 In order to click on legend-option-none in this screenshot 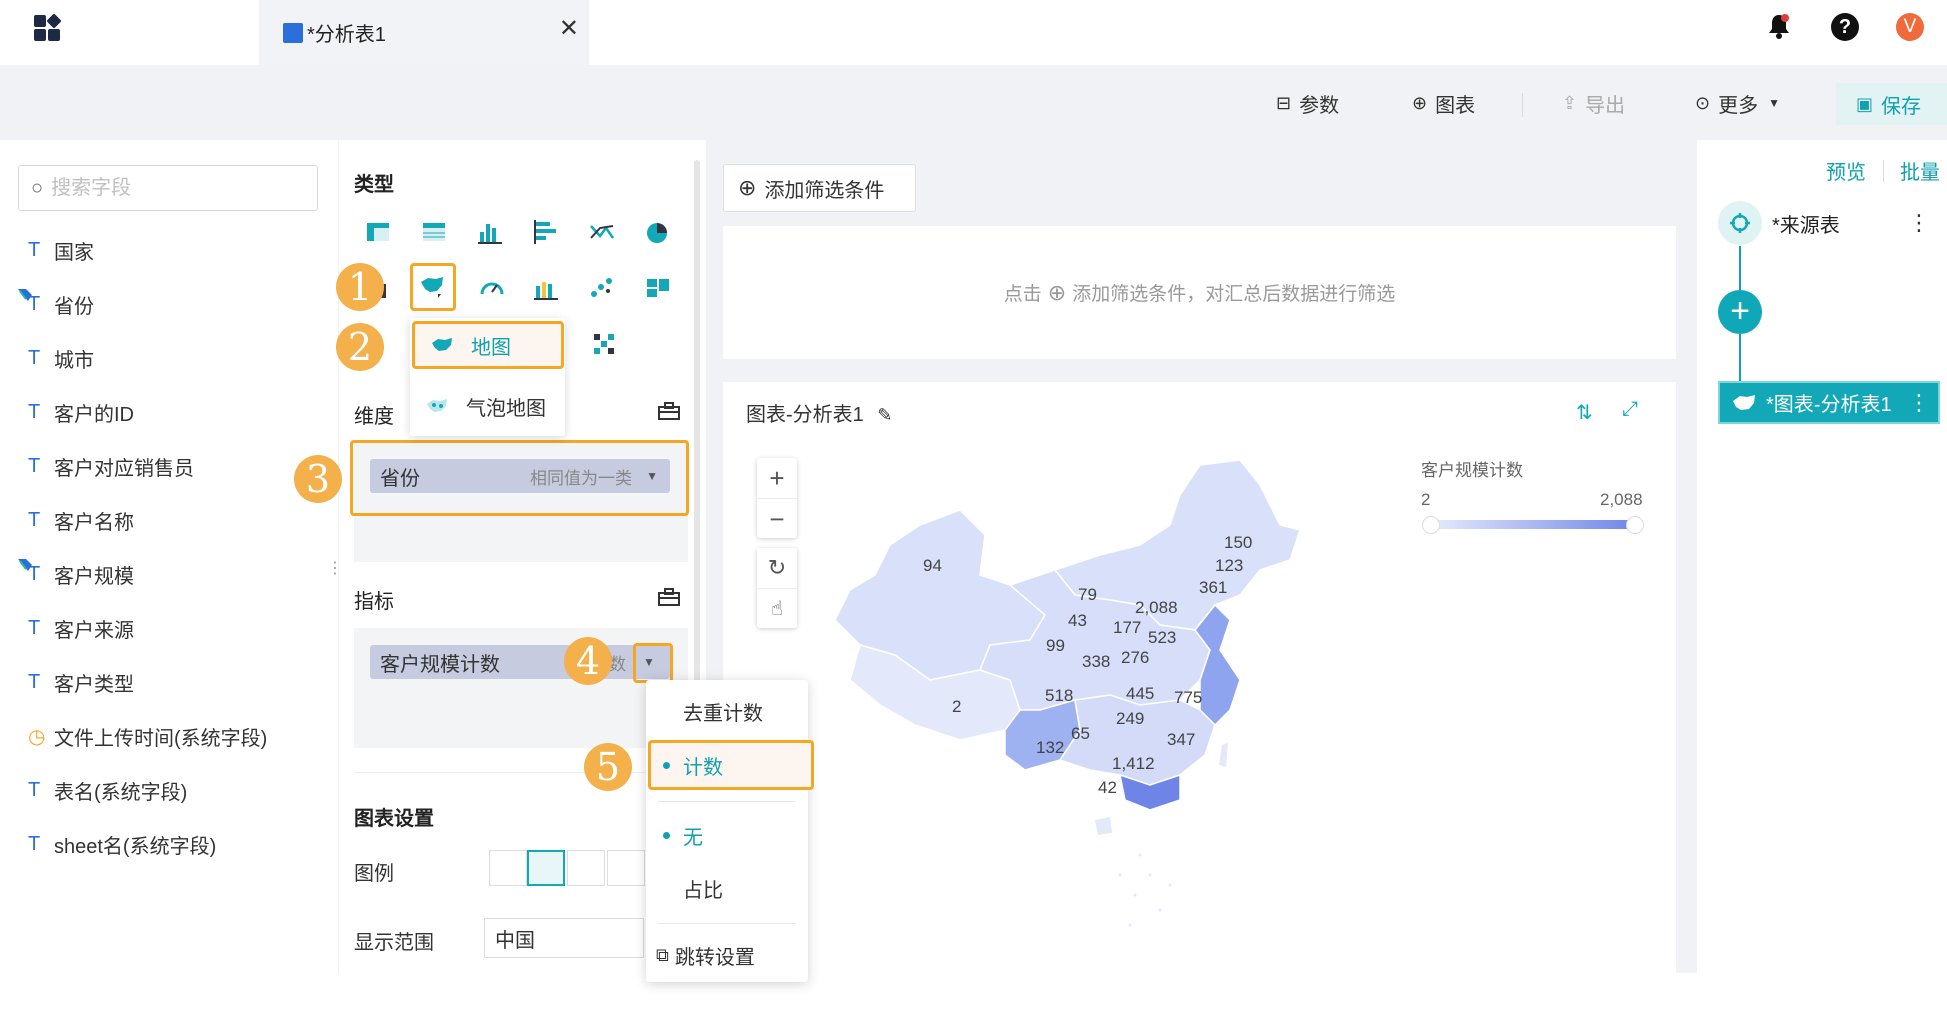, I will do `click(508, 868)`.